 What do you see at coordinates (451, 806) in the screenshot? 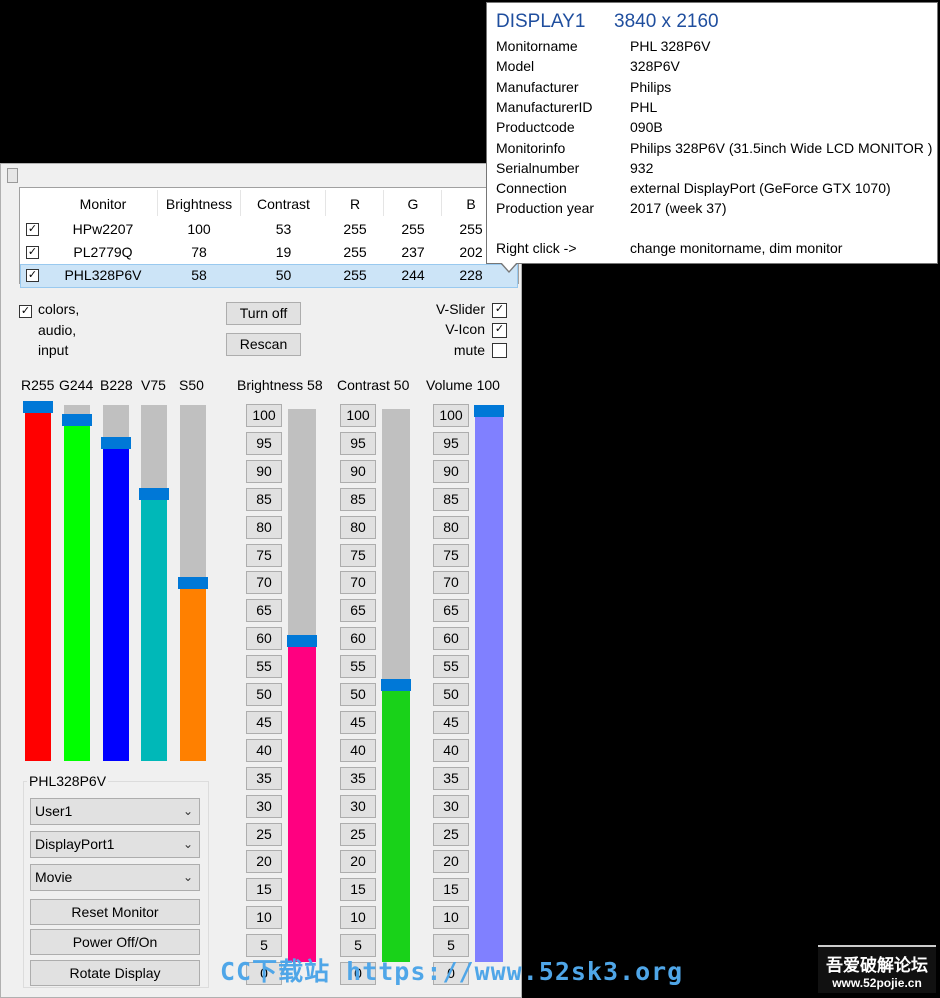
I see `volume-step-button-30: 30` at bounding box center [451, 806].